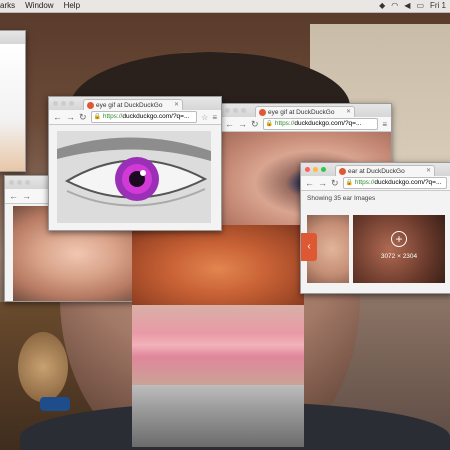  I want to click on address-toolbar: ← → ↻ 🔒 https://duckduckgo.com/?q=... ≡, so click(306, 124).